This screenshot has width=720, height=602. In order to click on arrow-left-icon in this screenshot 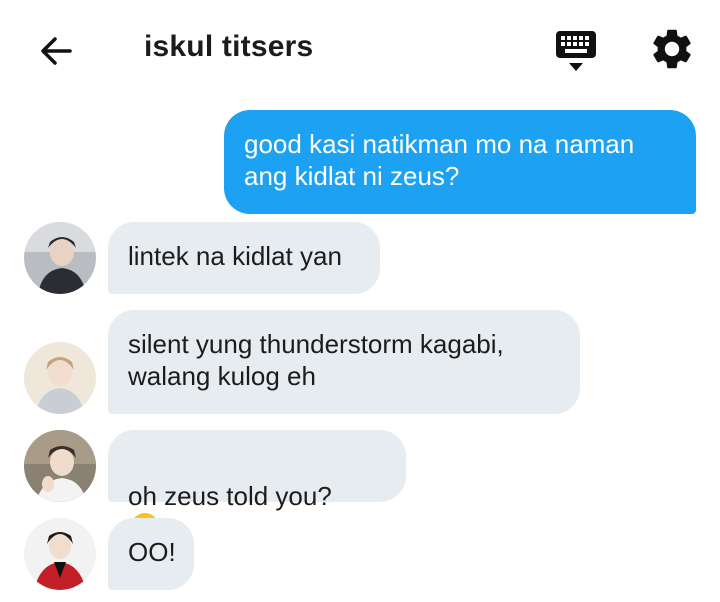, I will do `click(56, 51)`.